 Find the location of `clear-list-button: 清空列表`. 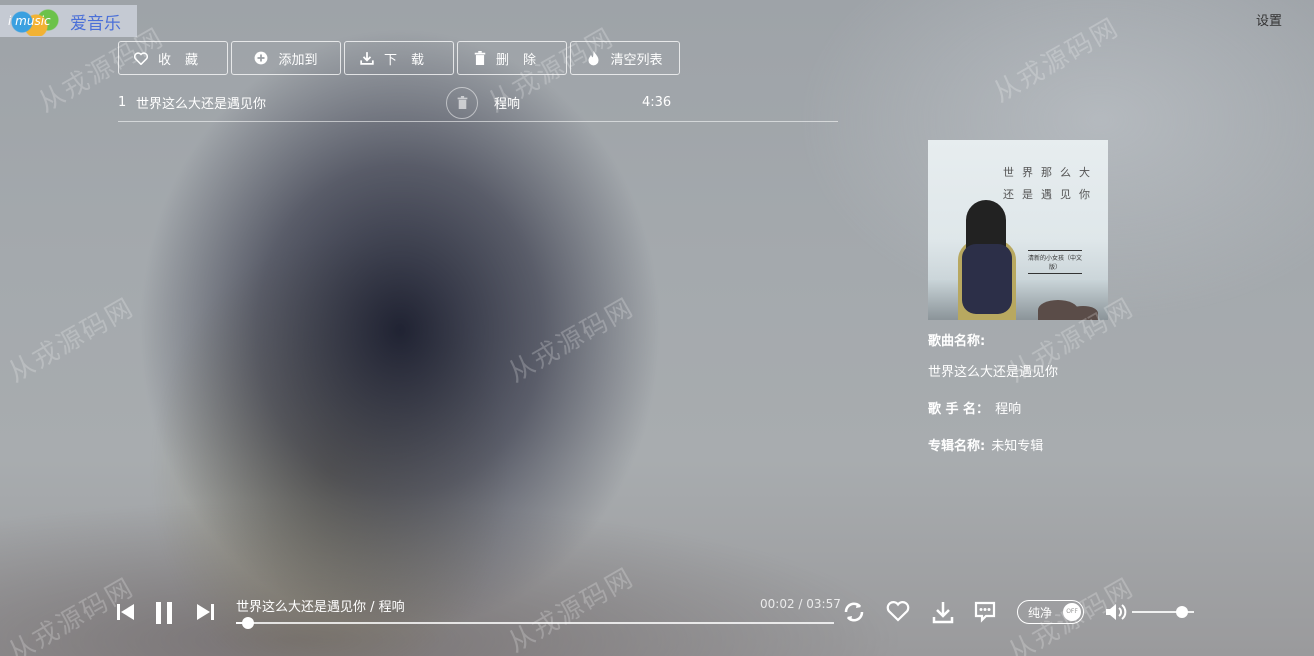

clear-list-button: 清空列表 is located at coordinates (625, 58).